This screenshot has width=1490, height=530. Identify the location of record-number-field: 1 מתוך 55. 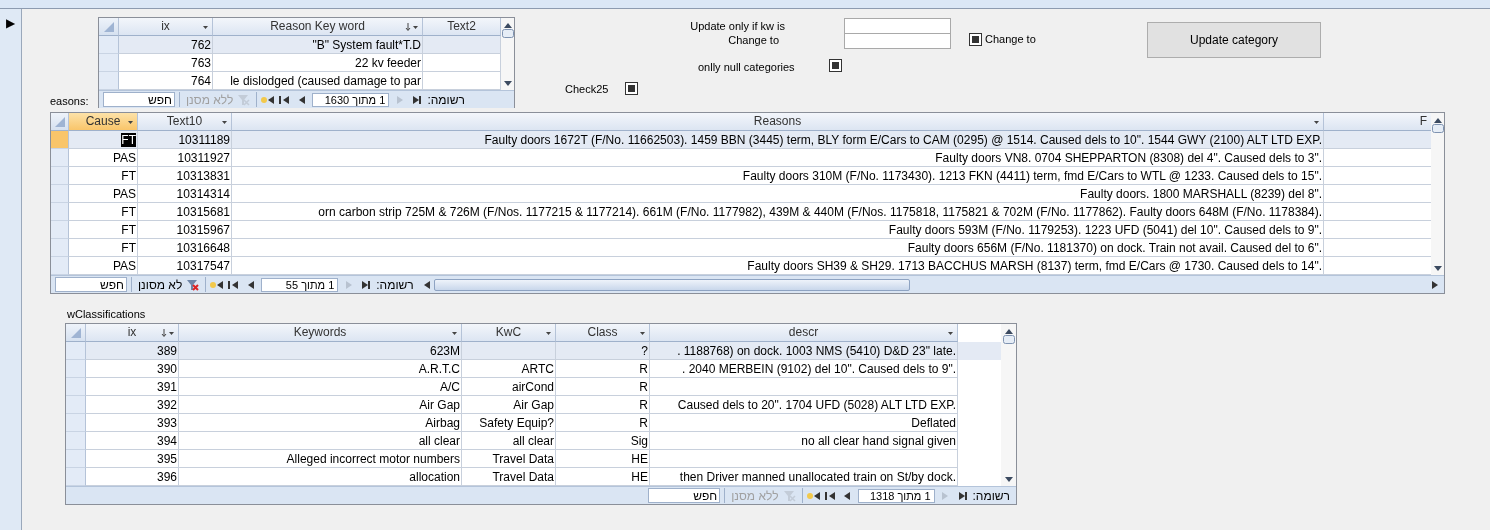
(300, 284).